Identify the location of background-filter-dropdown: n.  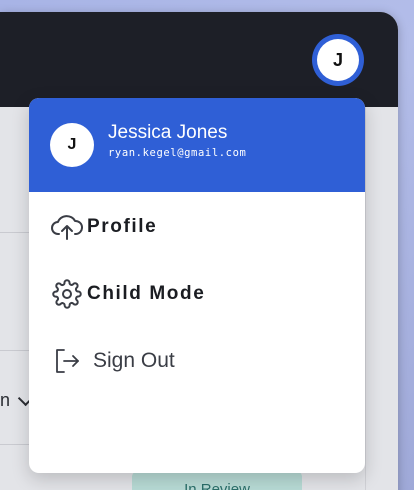
(17, 400).